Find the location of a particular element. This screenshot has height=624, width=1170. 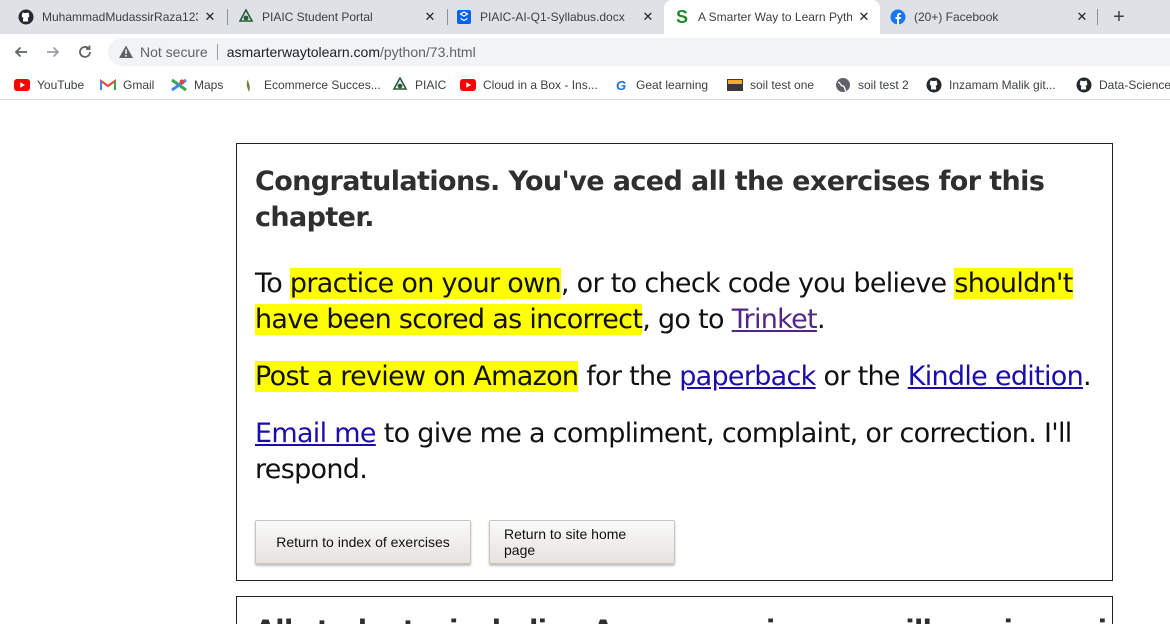

bookmark-gmail: Gmail is located at coordinates (127, 85).